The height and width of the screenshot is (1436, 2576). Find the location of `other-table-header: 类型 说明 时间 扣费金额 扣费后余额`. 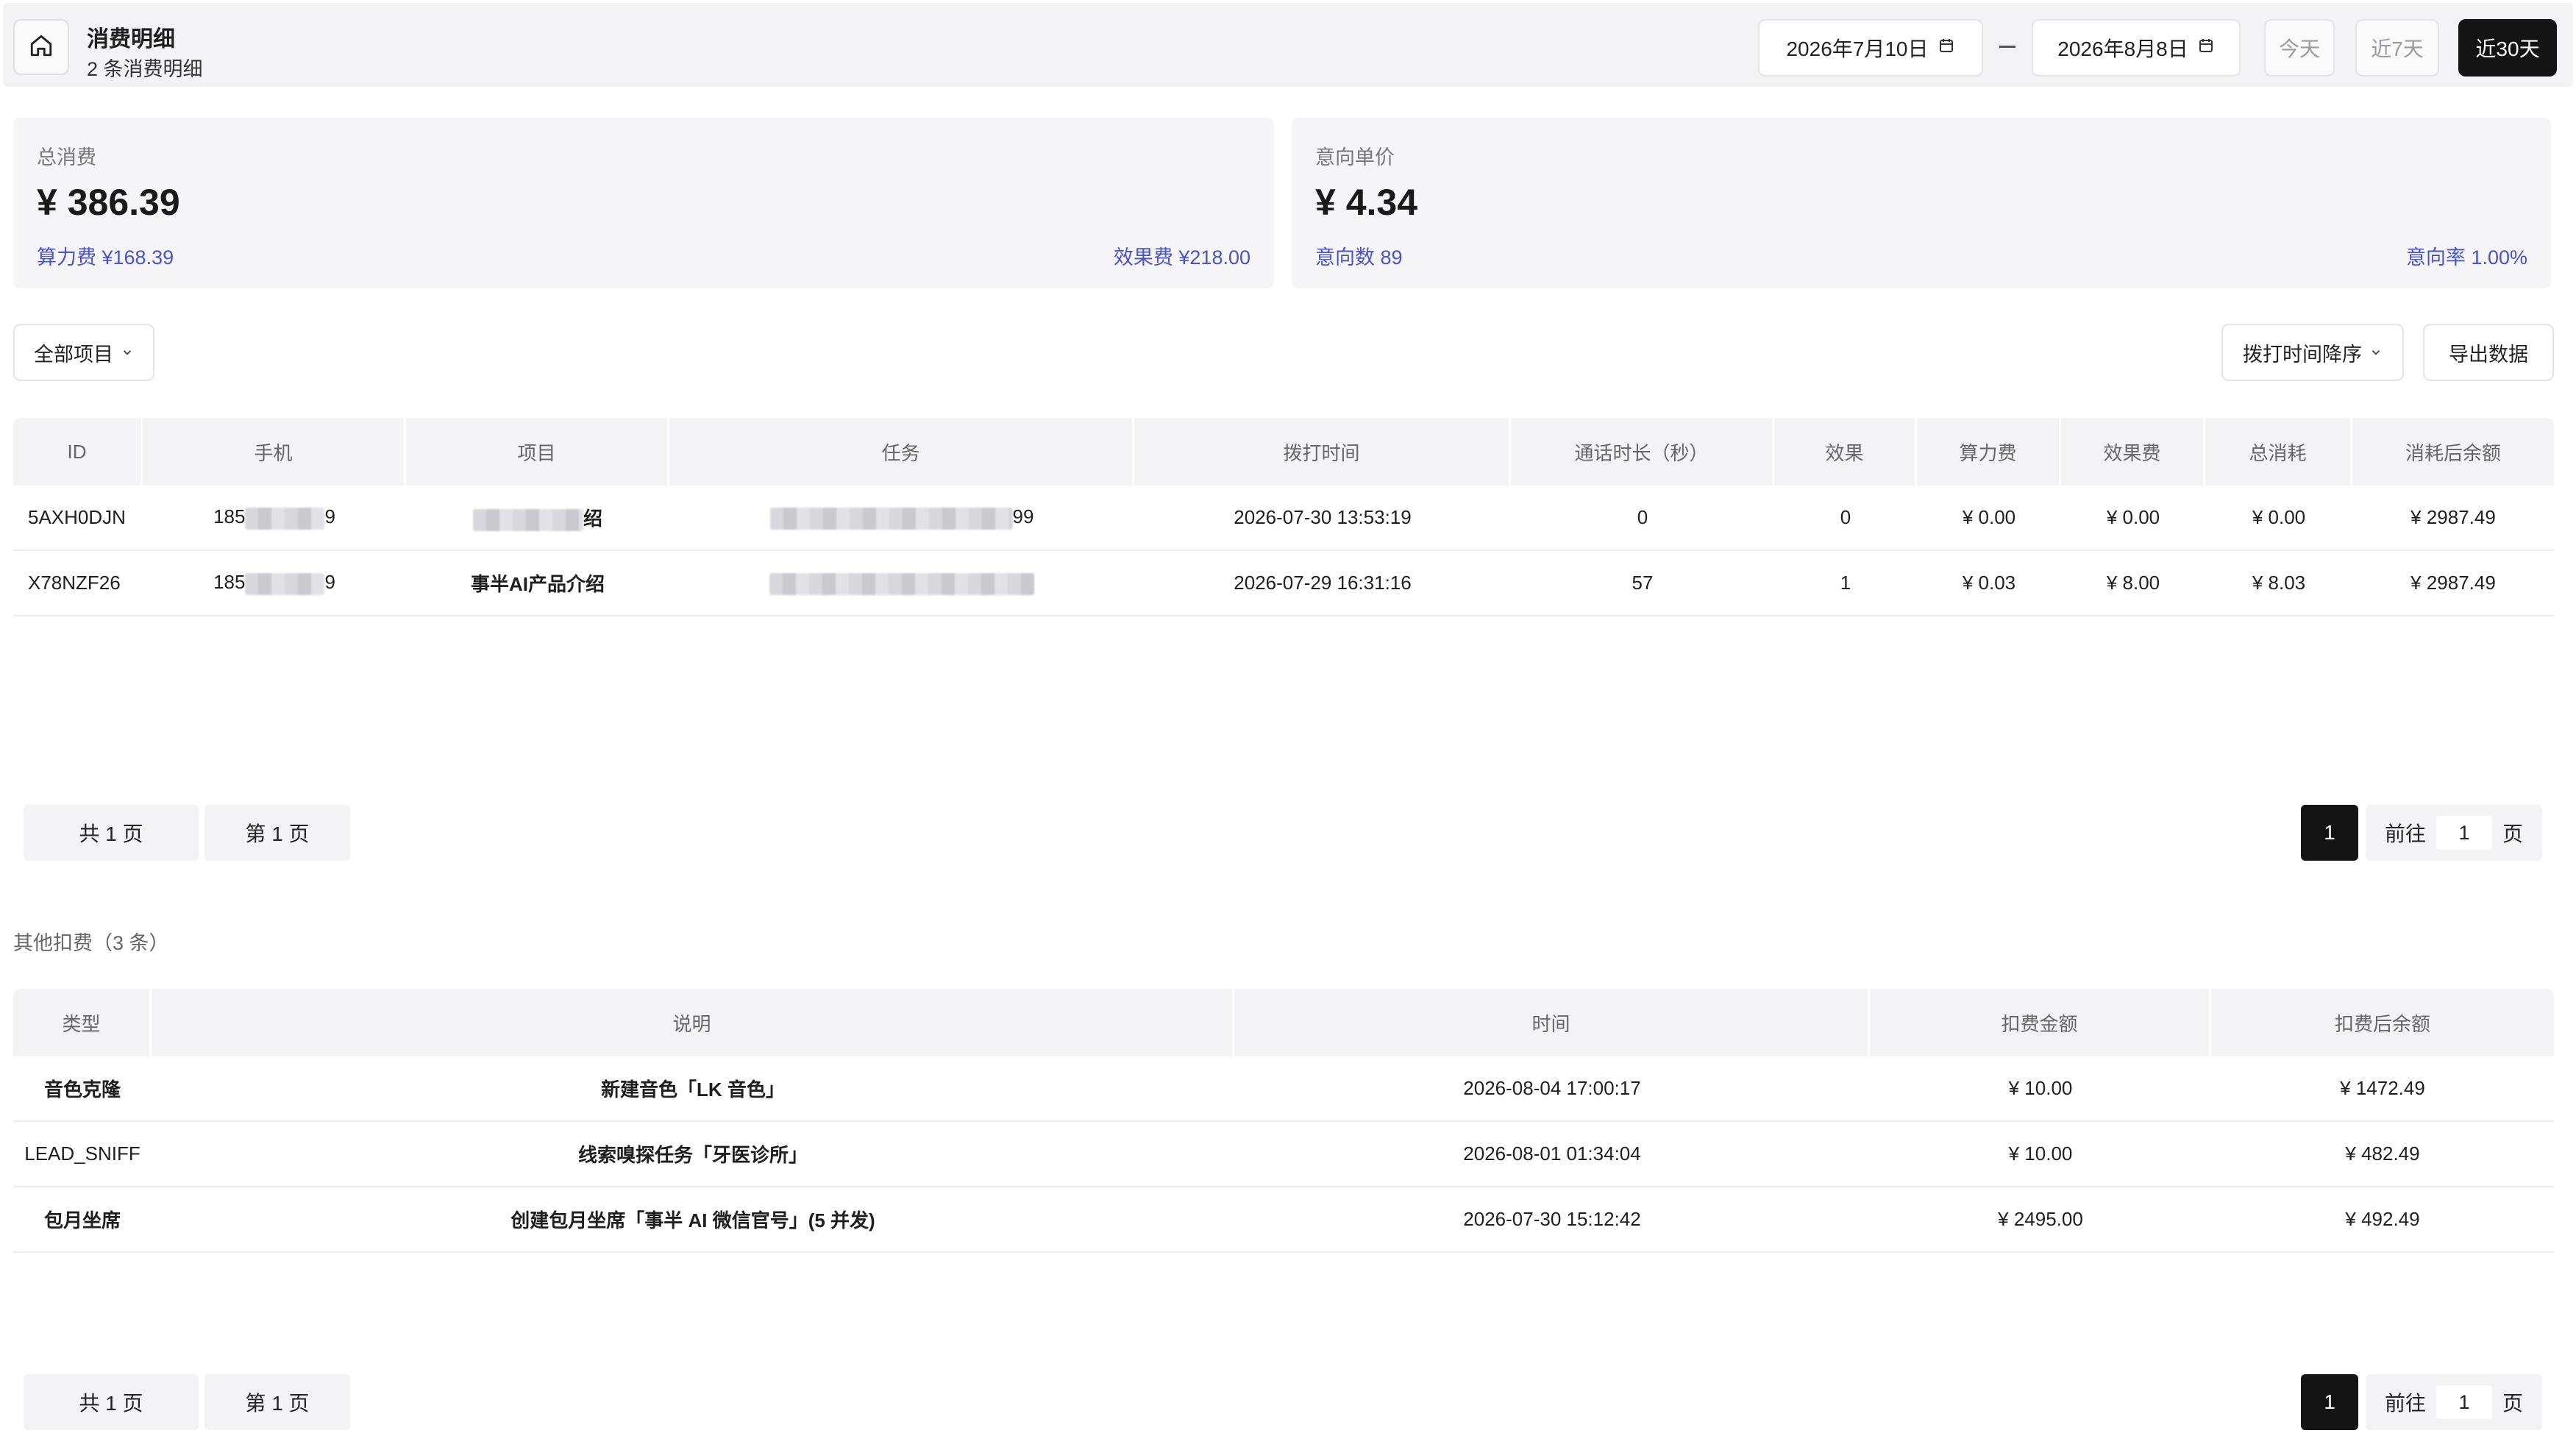

other-table-header: 类型 说明 时间 扣费金额 扣费后余额 is located at coordinates (1283, 1022).